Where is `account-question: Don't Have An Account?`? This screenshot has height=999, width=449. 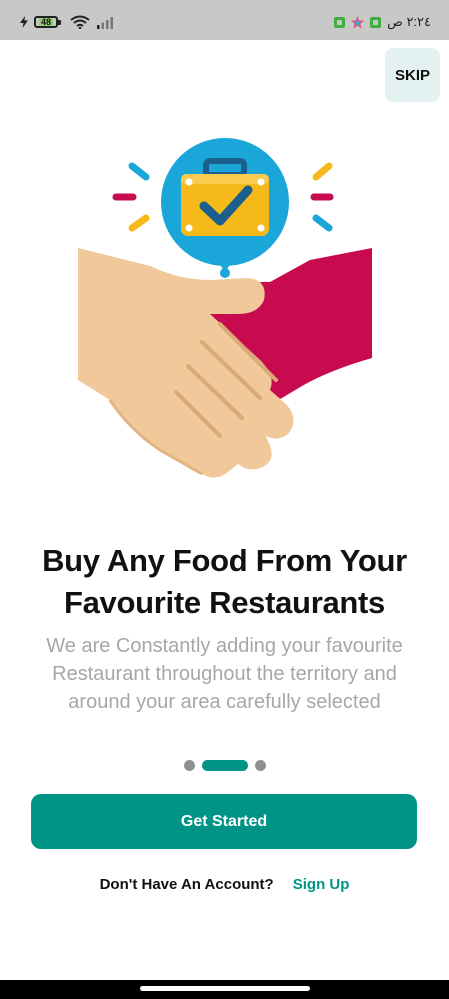 account-question: Don't Have An Account? is located at coordinates (186, 884).